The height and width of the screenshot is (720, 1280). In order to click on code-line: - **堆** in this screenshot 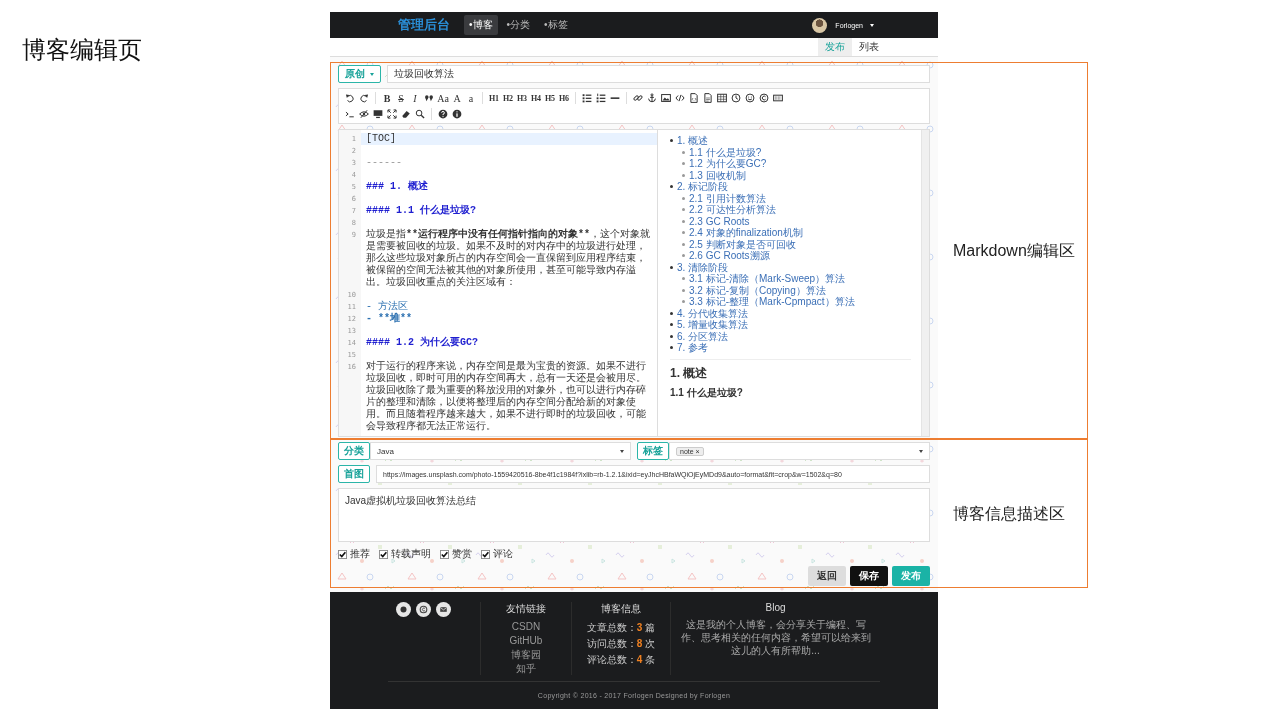, I will do `click(509, 319)`.